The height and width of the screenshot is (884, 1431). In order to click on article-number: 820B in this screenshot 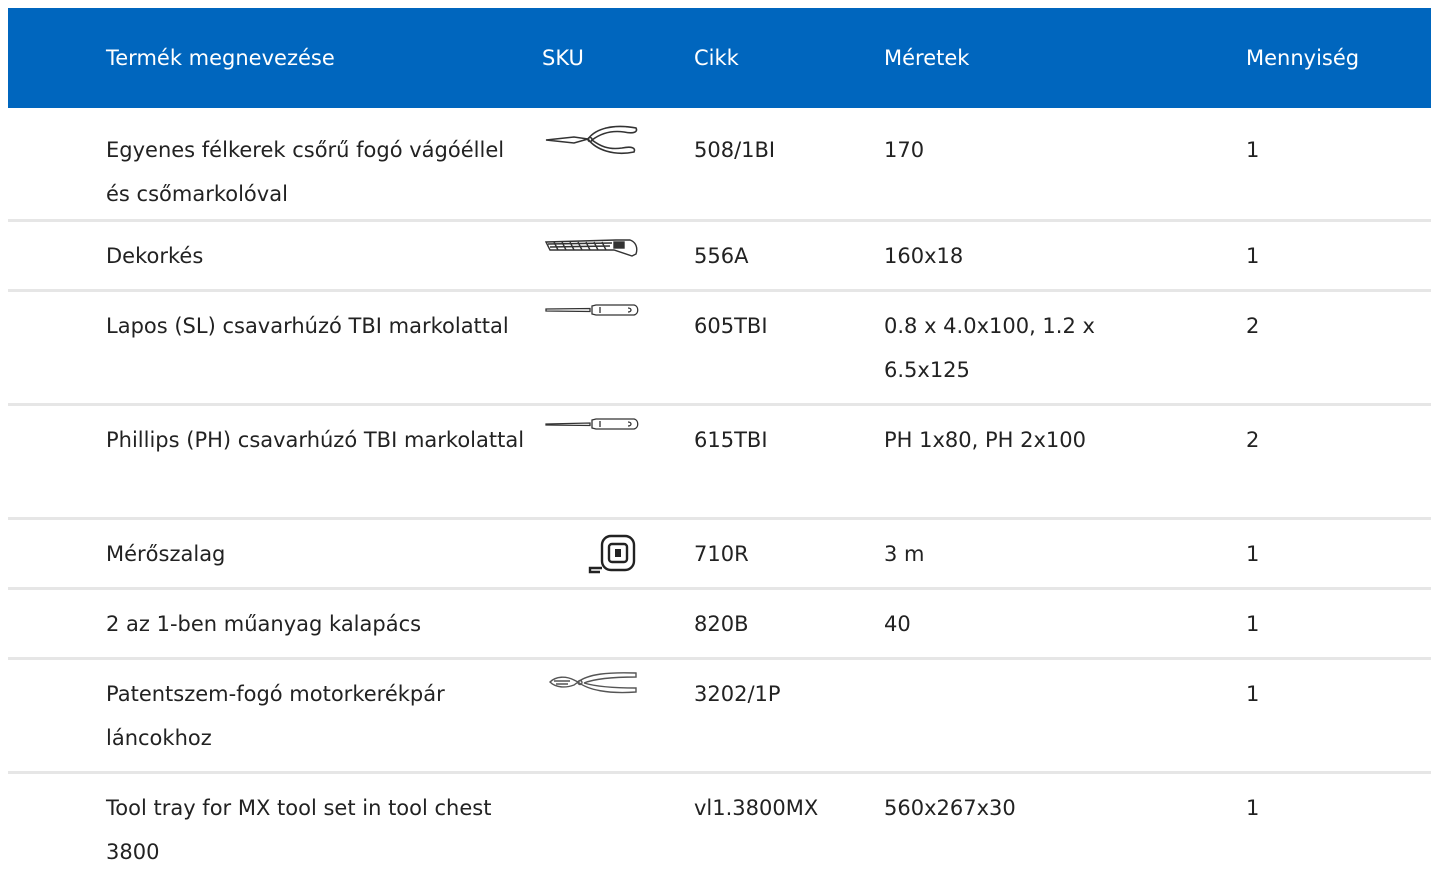, I will do `click(721, 624)`.